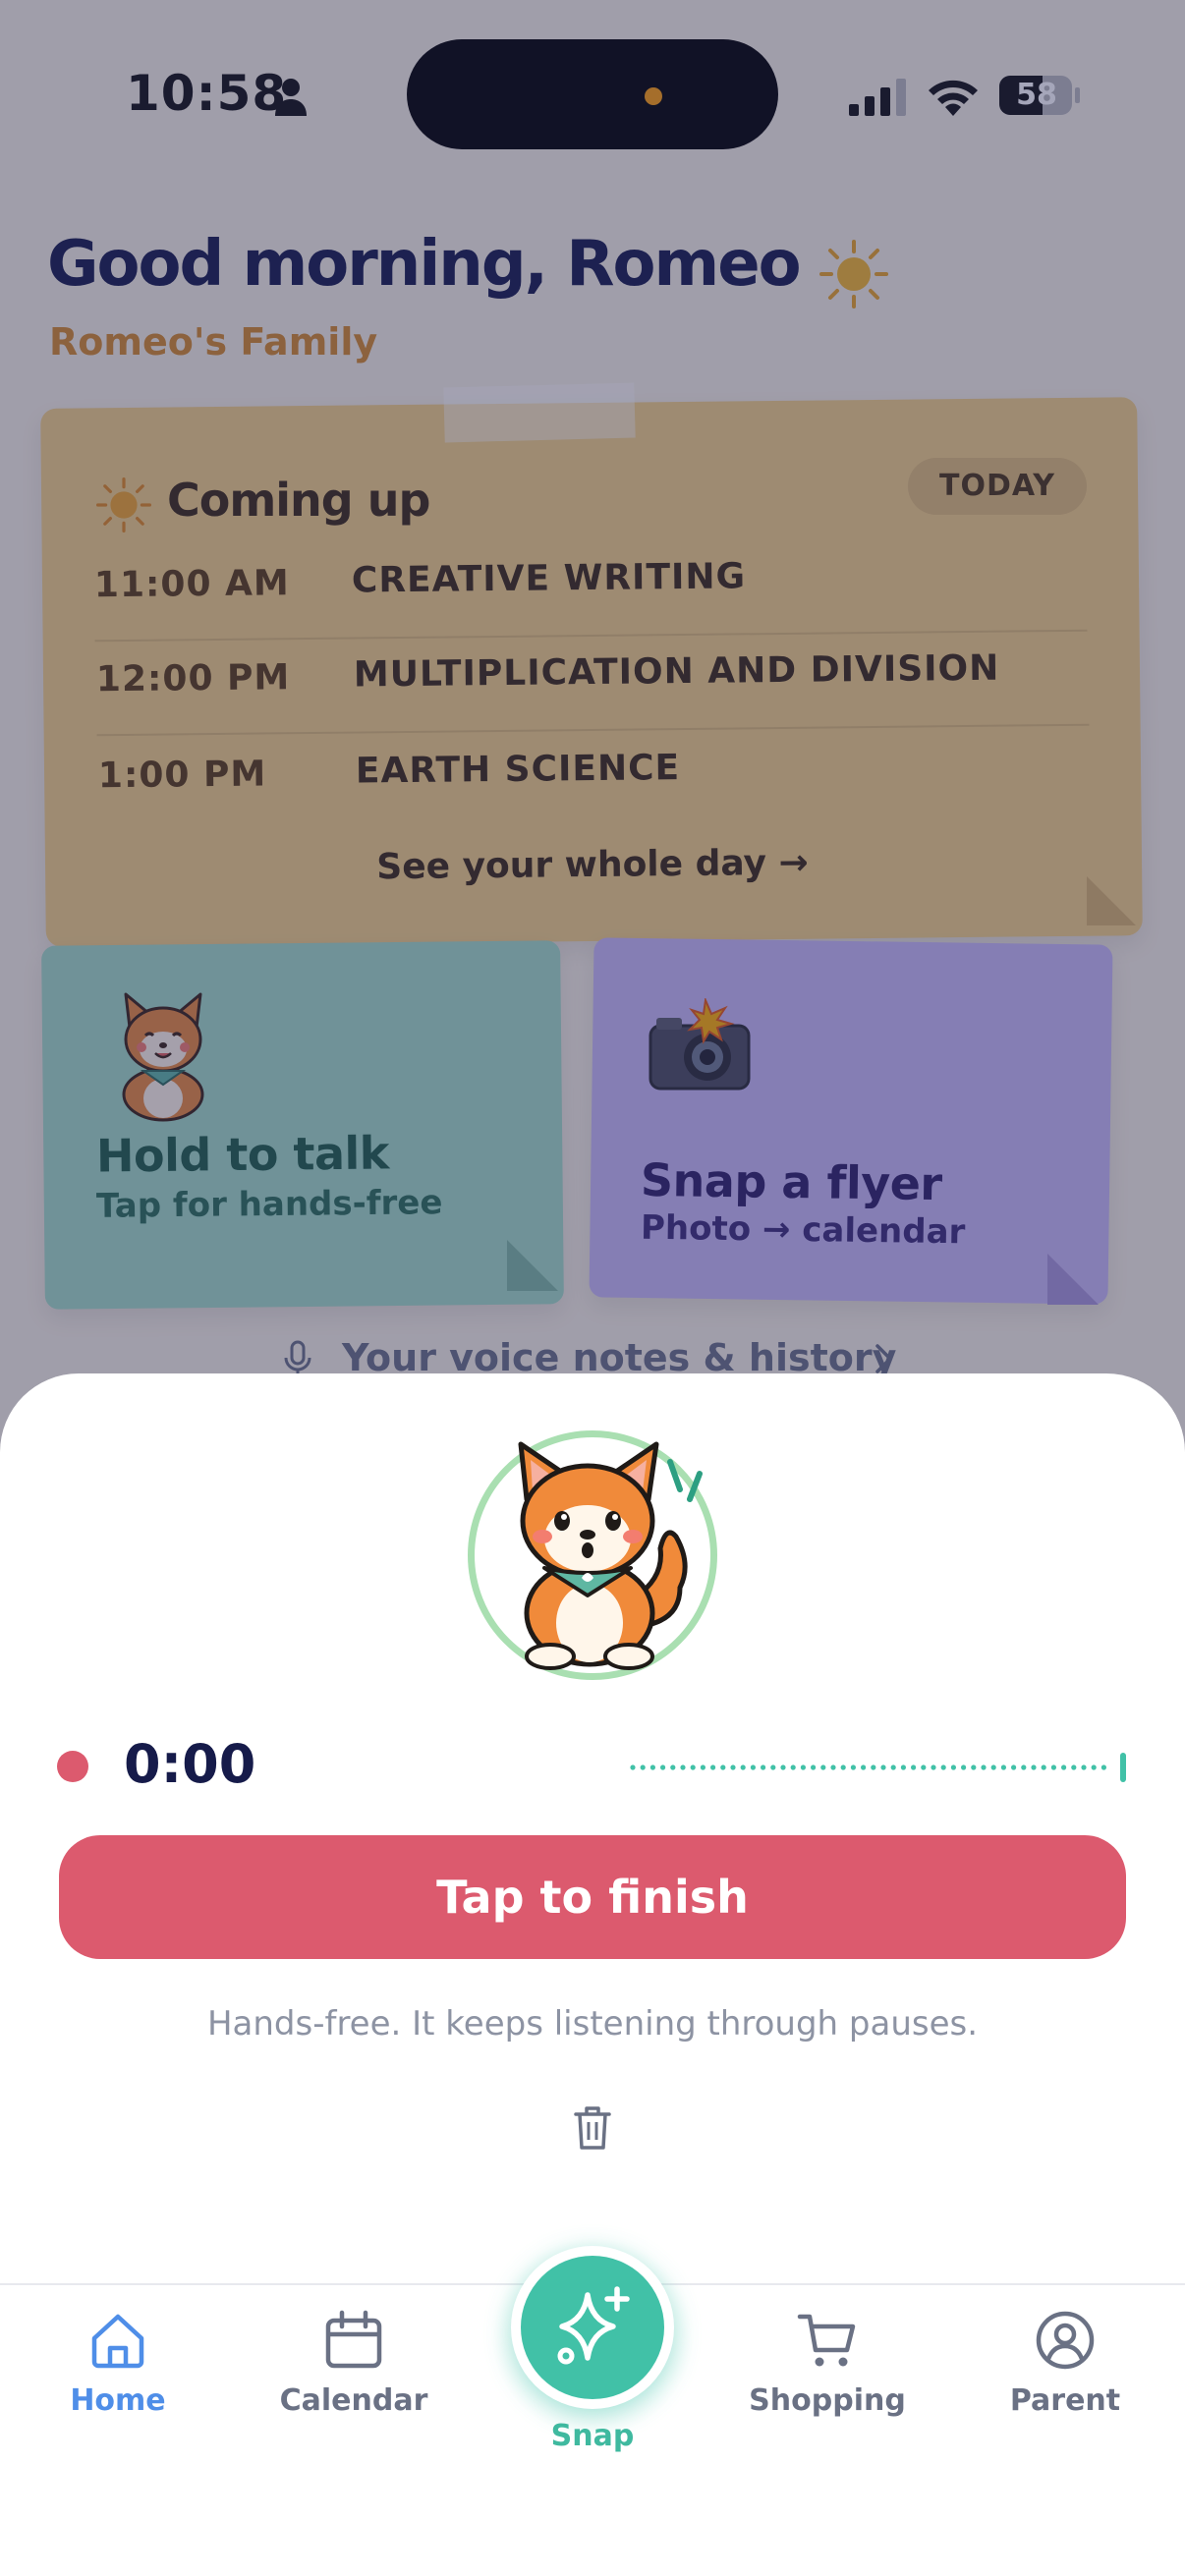 Image resolution: width=1185 pixels, height=2576 pixels. I want to click on snap-button-fill, so click(592, 2327).